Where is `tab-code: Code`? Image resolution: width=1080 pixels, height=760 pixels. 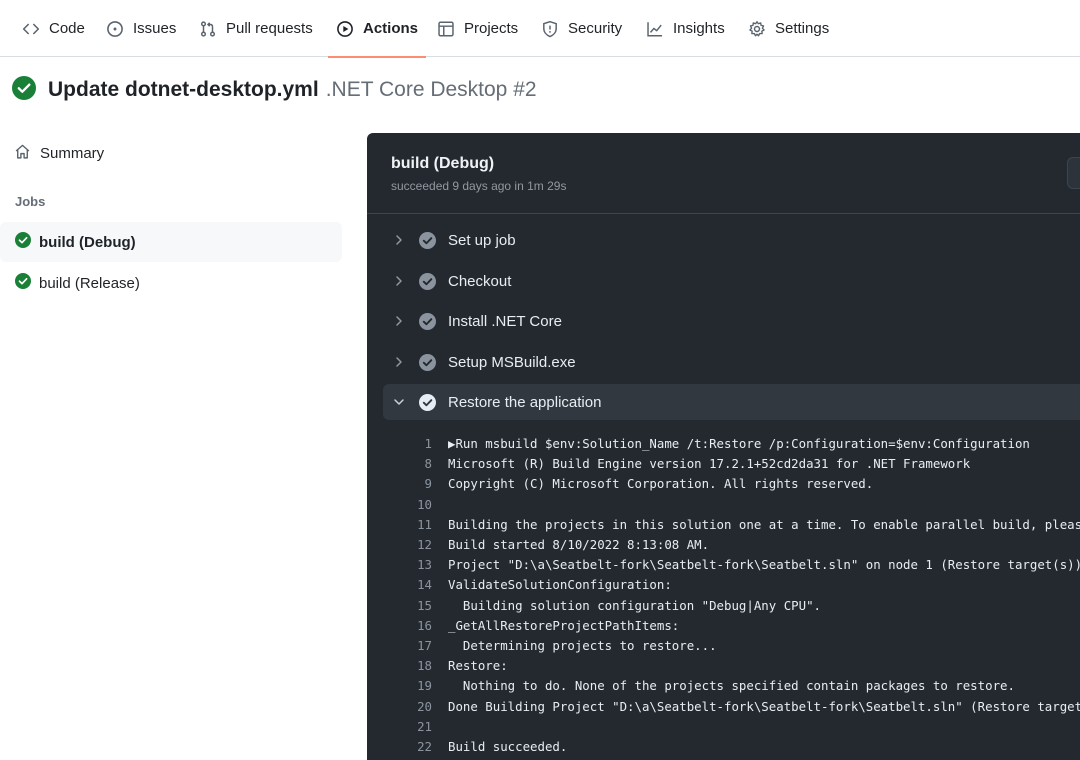
tab-code: Code is located at coordinates (53, 28).